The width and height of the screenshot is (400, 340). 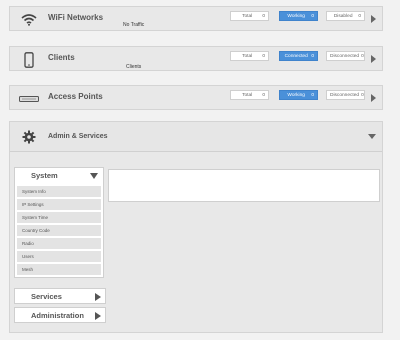 What do you see at coordinates (249, 16) in the screenshot?
I see `wifi-total-pill: Total 0` at bounding box center [249, 16].